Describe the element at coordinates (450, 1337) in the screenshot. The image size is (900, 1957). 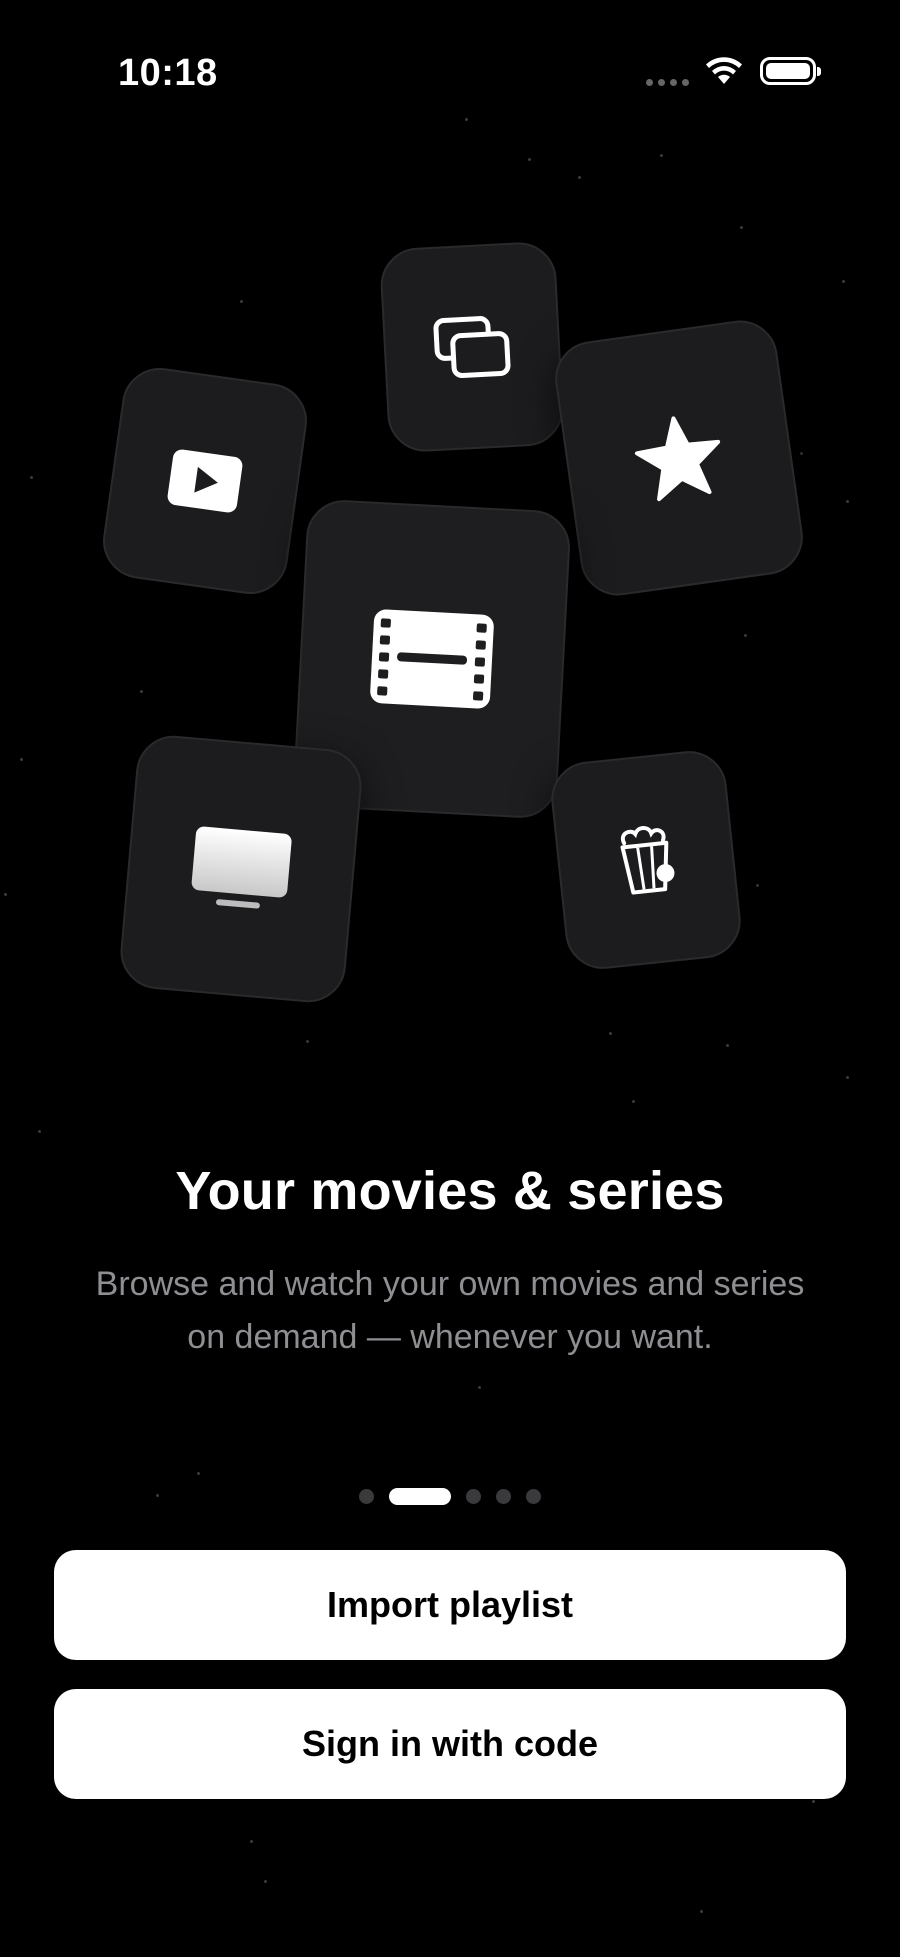
I see `subtitle-line-2: on demand — whenever you want.` at that location.